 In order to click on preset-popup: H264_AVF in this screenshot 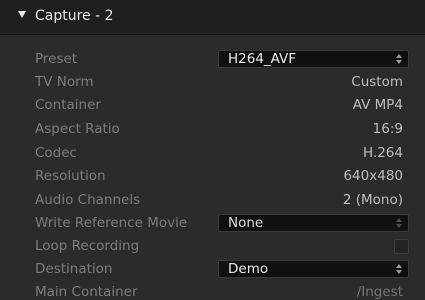, I will do `click(313, 59)`.